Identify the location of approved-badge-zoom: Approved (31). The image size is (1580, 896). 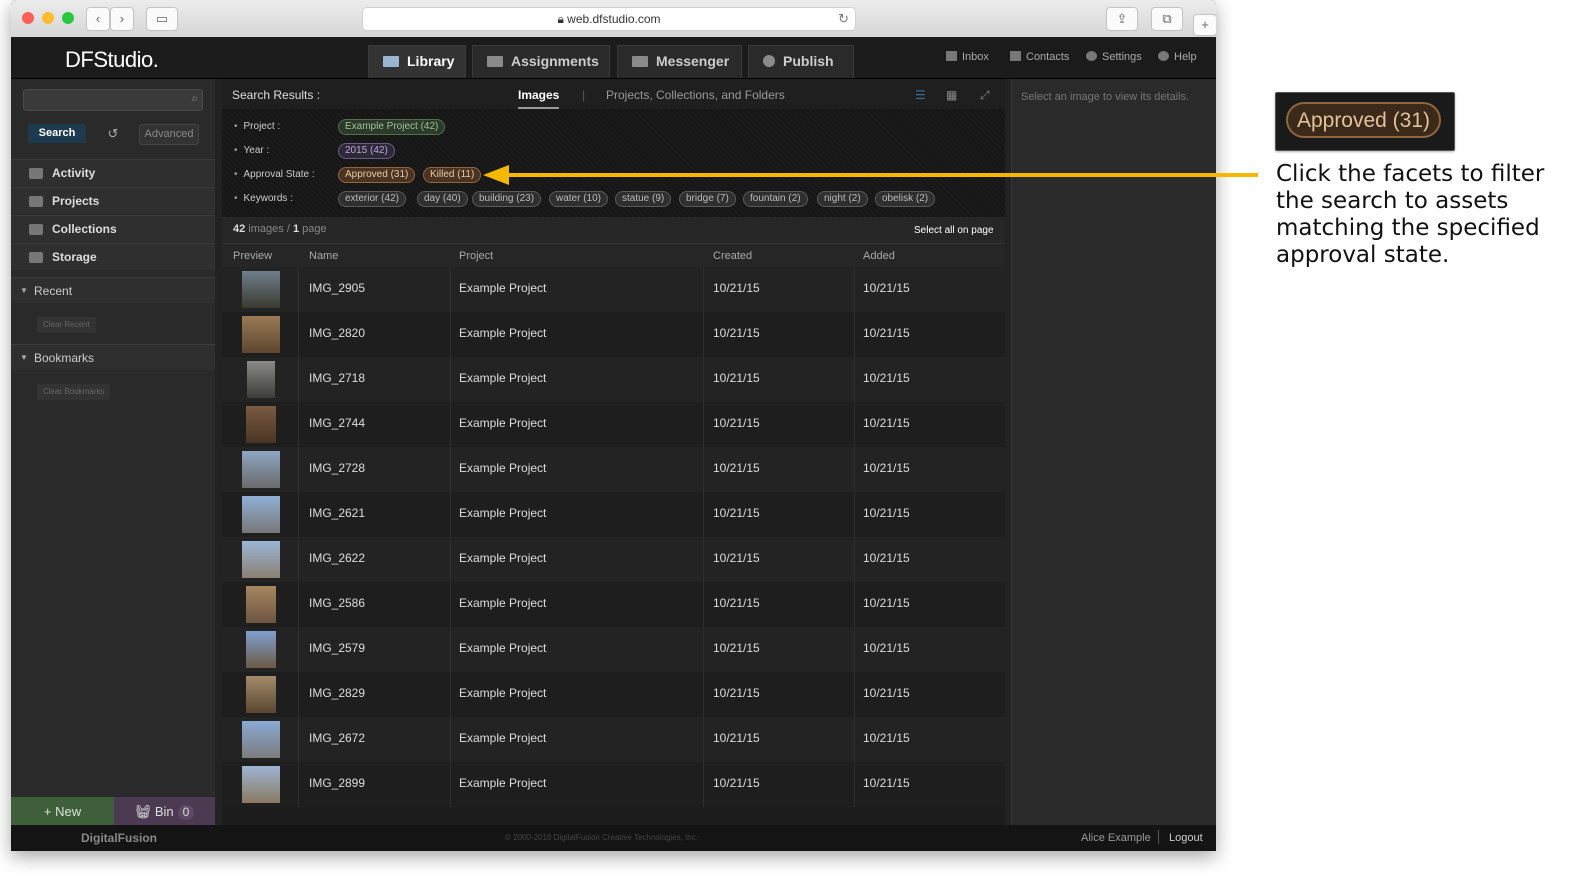
(1363, 120).